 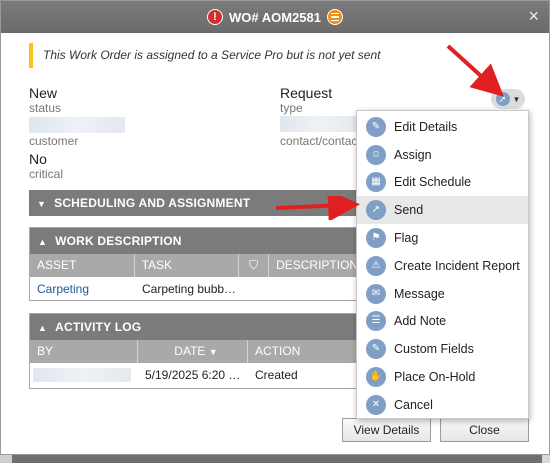 What do you see at coordinates (442, 210) in the screenshot?
I see `menu-item-send: ➚ Send` at bounding box center [442, 210].